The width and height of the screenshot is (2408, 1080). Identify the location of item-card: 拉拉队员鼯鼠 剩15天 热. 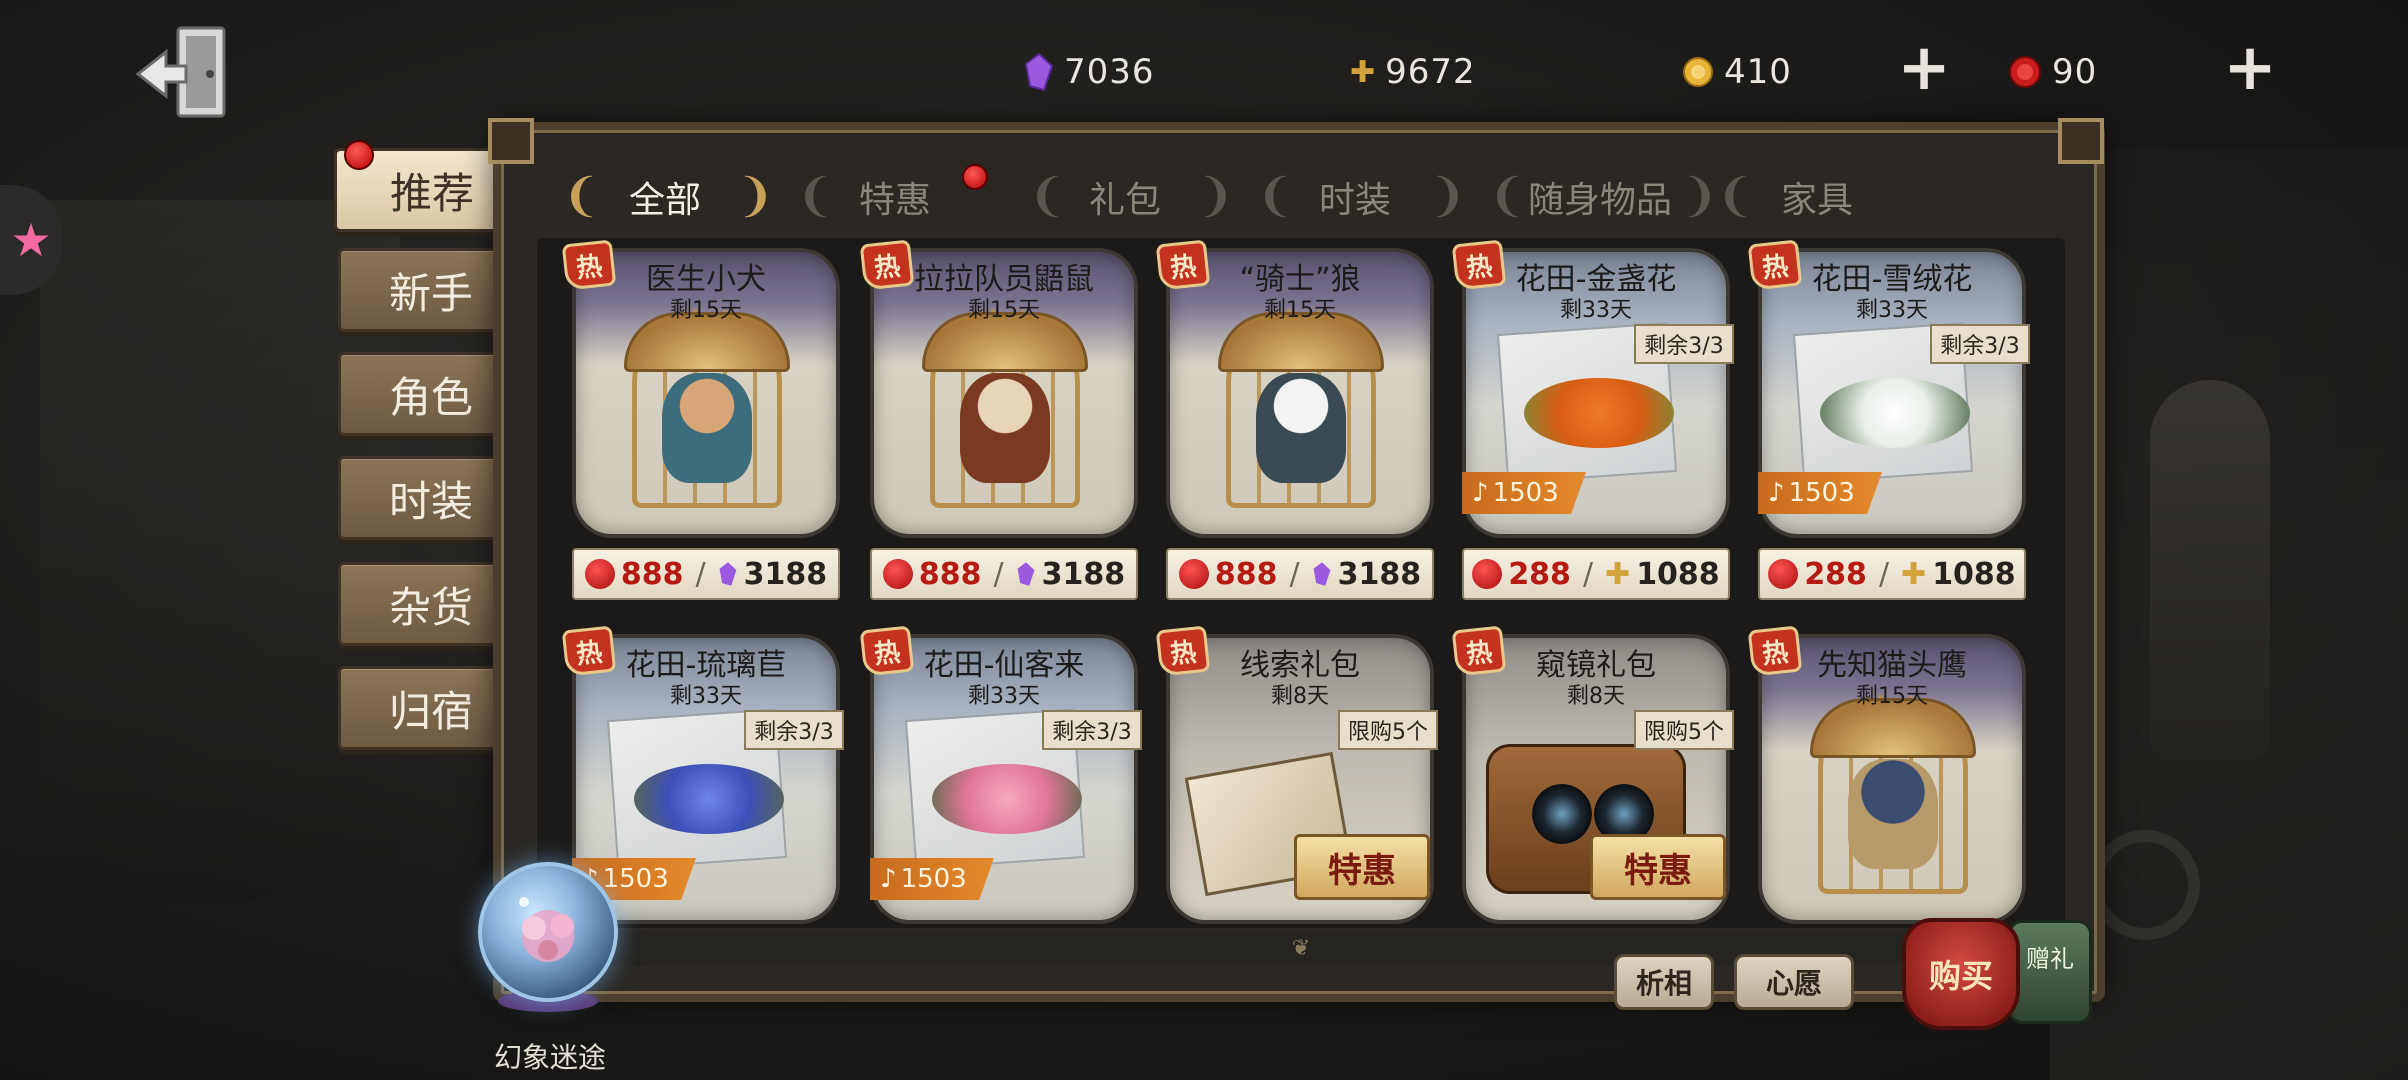
(998, 388).